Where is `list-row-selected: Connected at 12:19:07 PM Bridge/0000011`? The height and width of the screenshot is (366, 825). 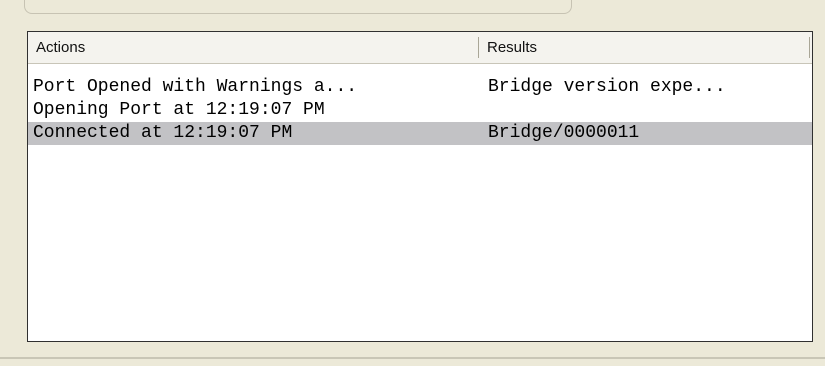
list-row-selected: Connected at 12:19:07 PM Bridge/0000011 is located at coordinates (420, 133).